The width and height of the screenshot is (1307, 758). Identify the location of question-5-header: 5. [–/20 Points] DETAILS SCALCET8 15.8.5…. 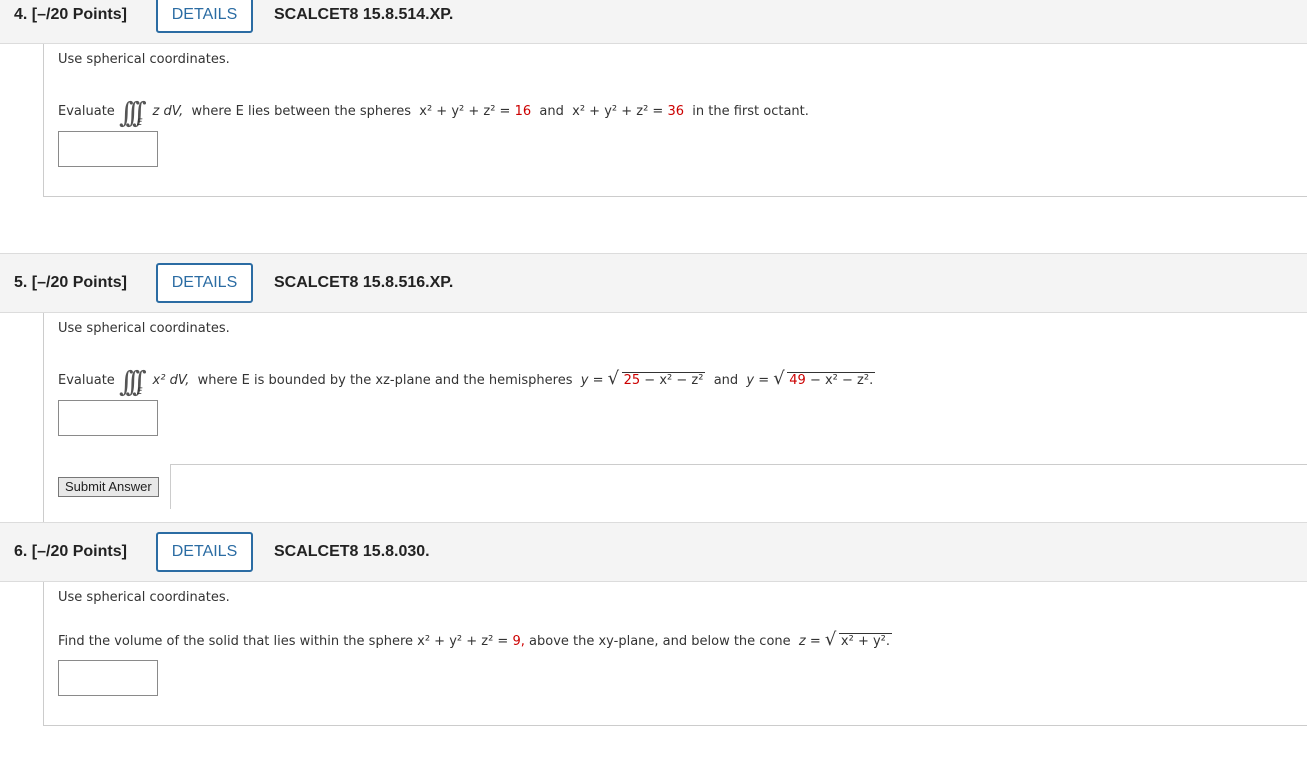
(653, 283).